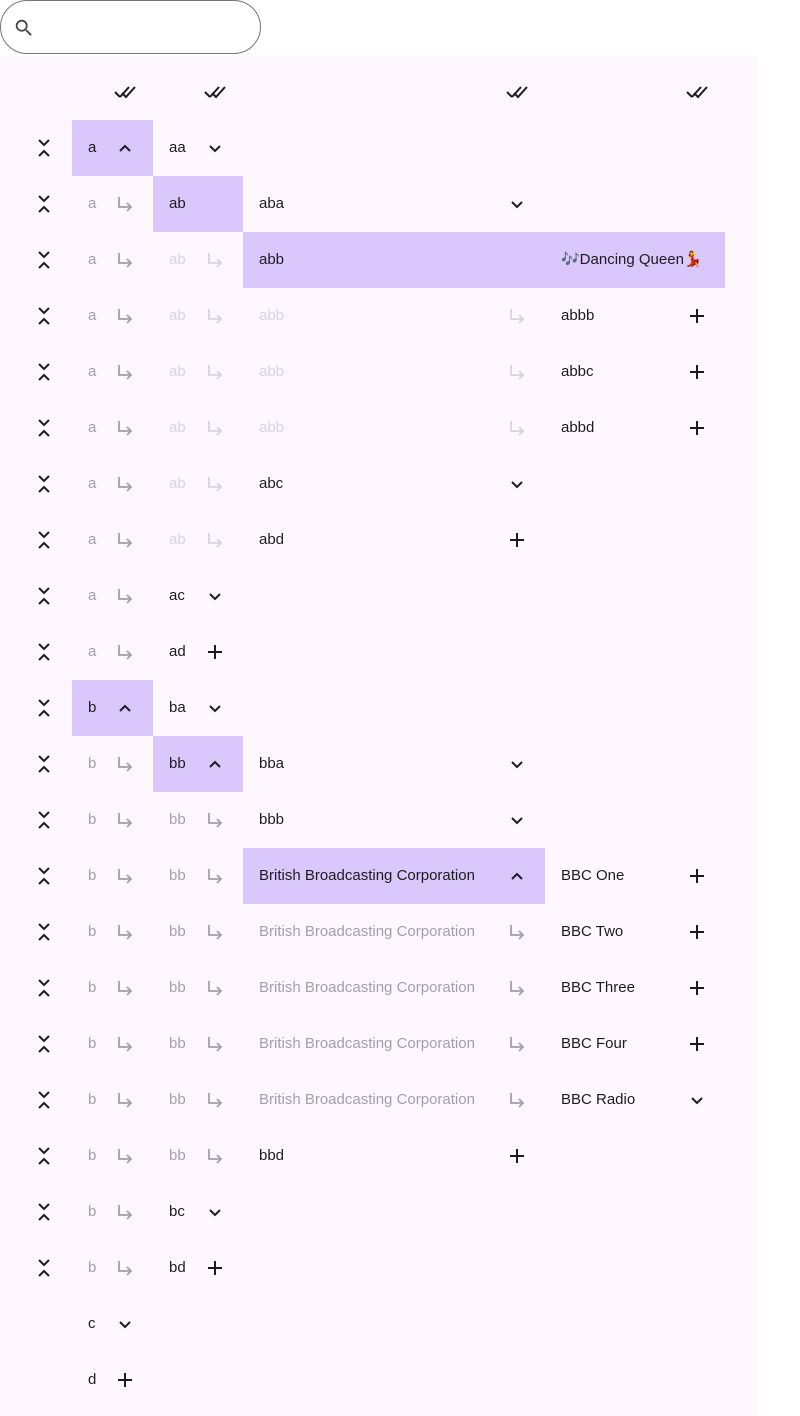  I want to click on node-label: ba, so click(177, 708).